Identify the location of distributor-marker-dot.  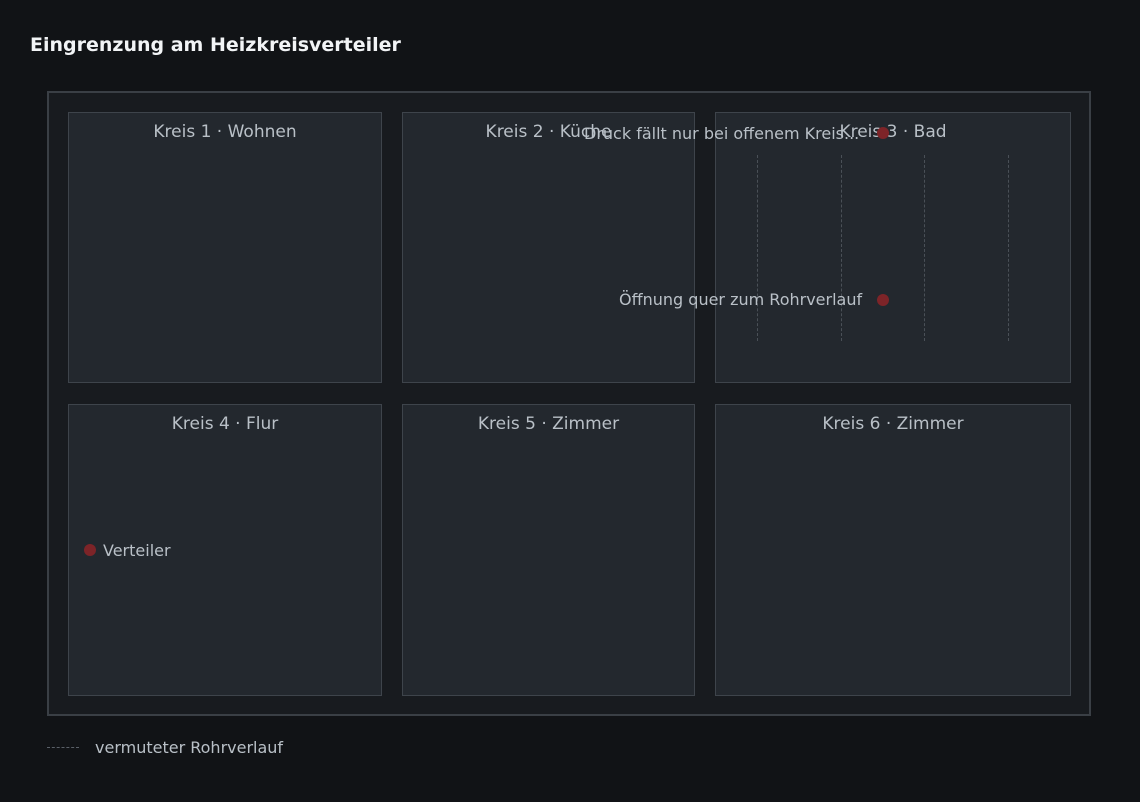
(90, 550).